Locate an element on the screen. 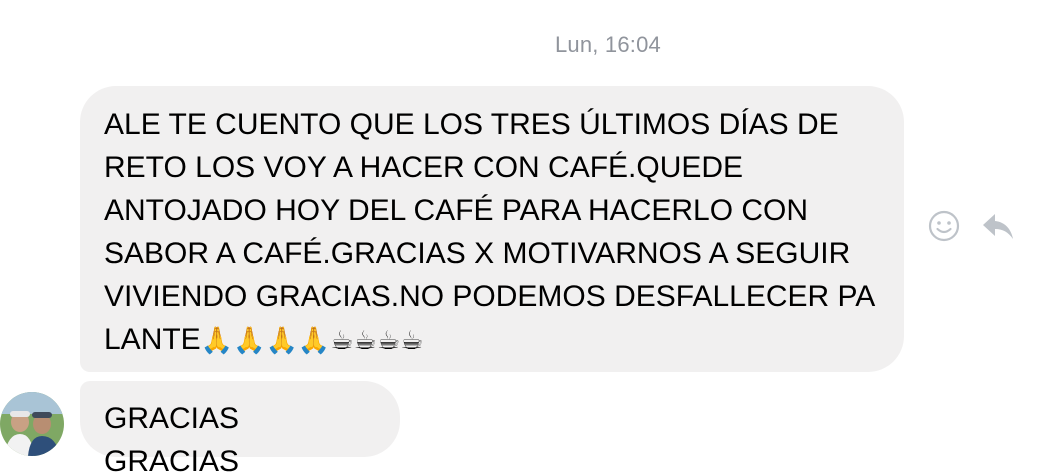 The width and height of the screenshot is (1060, 472). avatar is located at coordinates (32, 424).